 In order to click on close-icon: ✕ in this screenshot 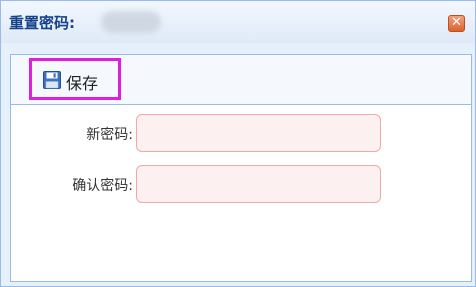, I will do `click(456, 22)`.